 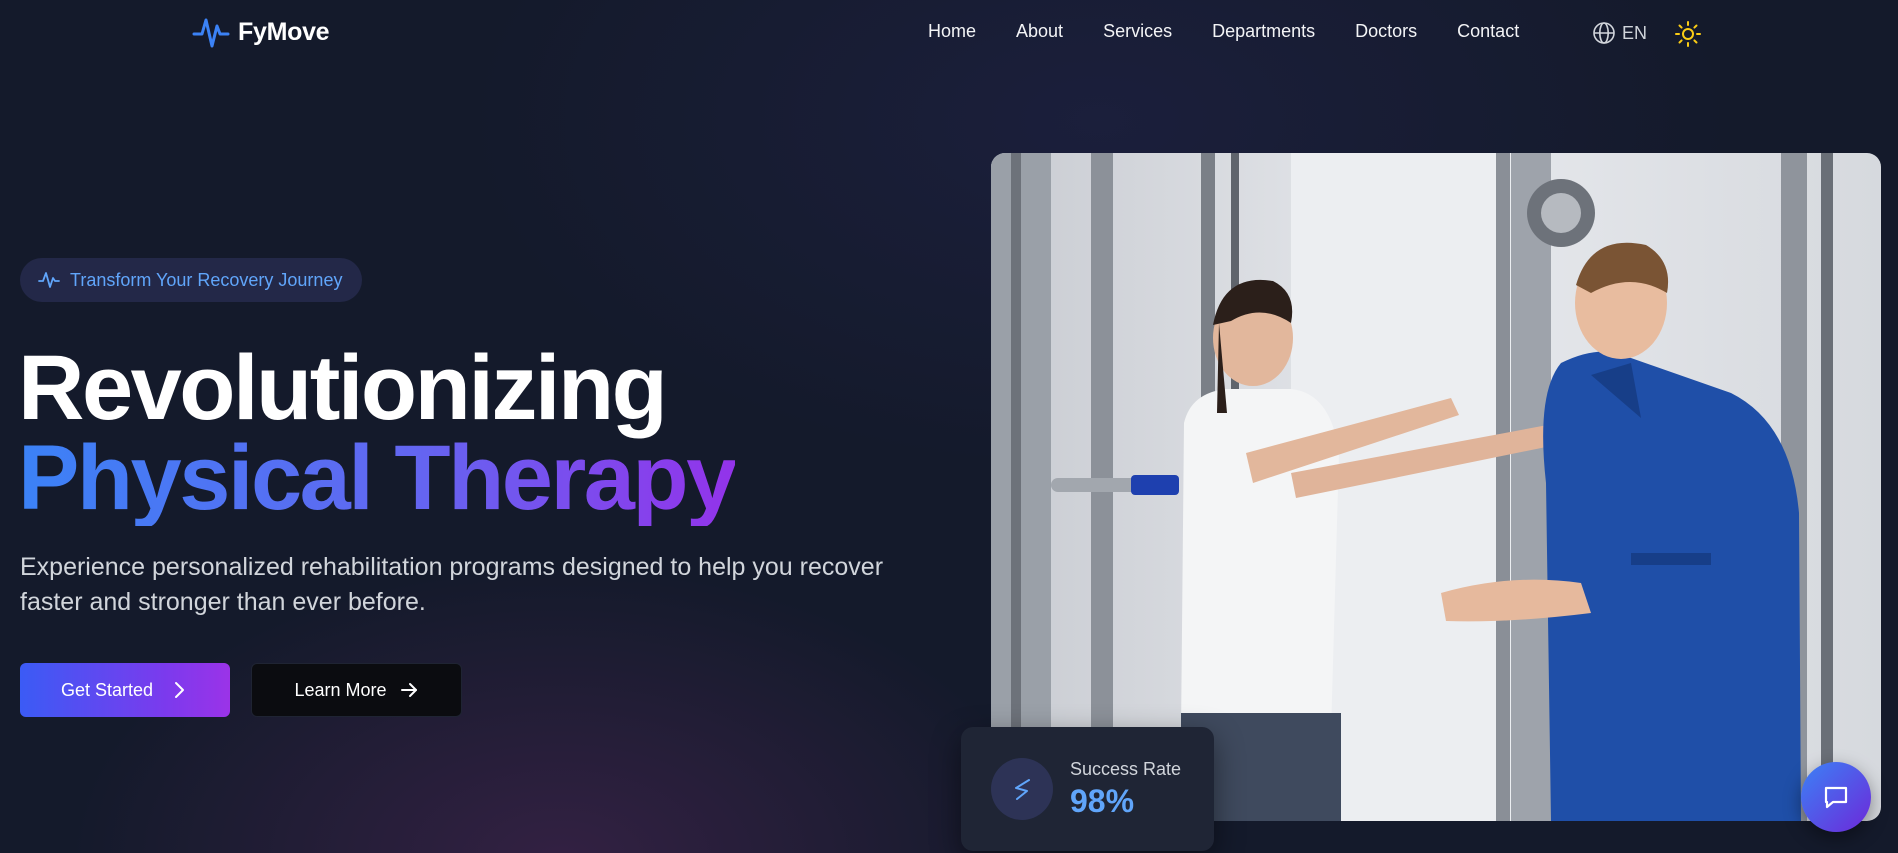 What do you see at coordinates (1039, 31) in the screenshot?
I see `nav-about: About` at bounding box center [1039, 31].